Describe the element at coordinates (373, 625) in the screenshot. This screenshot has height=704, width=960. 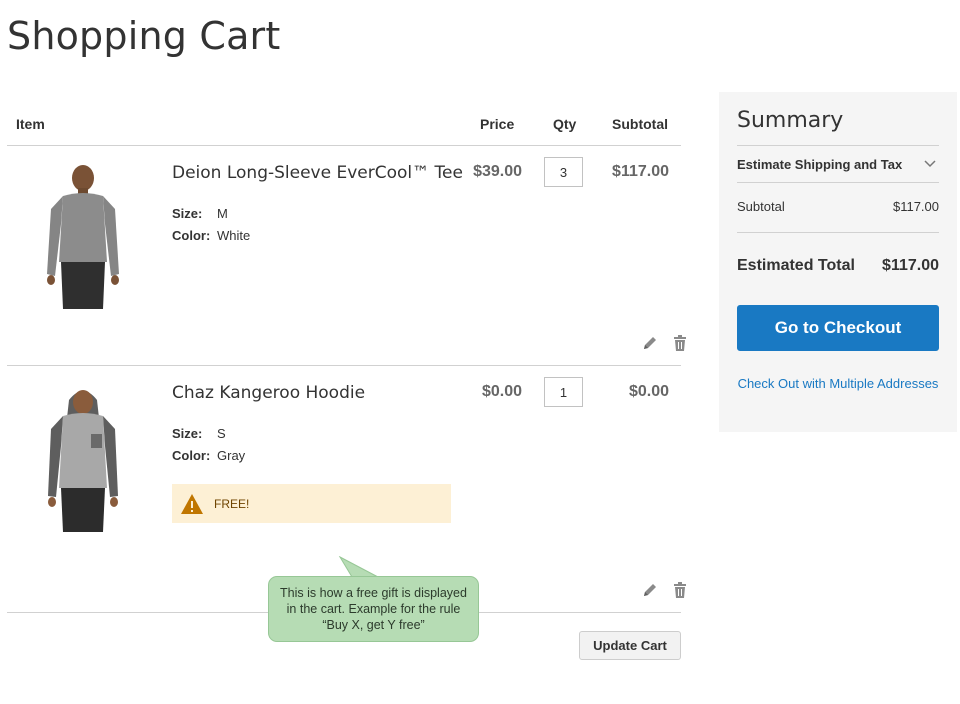
I see `callout-line: “Buy X, get Y free”` at that location.